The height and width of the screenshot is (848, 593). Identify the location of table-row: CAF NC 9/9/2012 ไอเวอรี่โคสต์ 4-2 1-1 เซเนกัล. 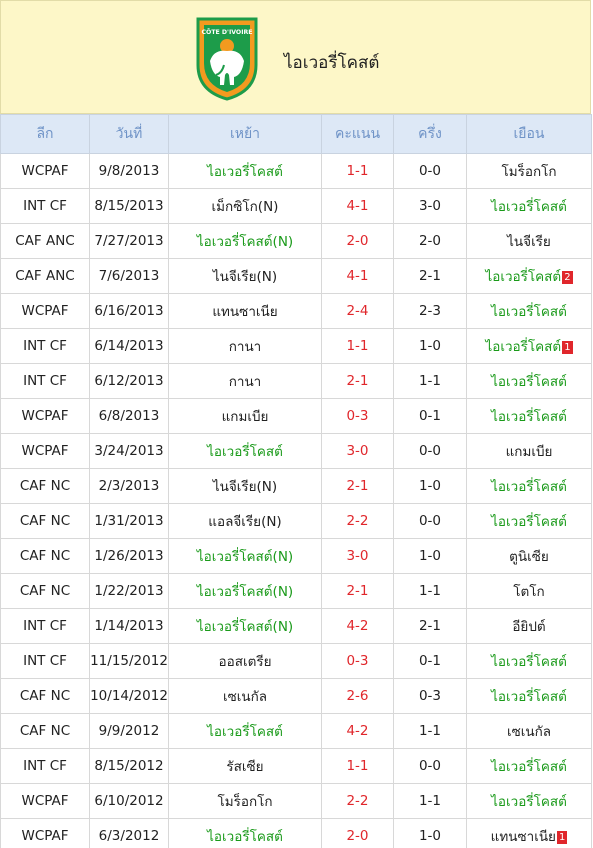
(296, 731).